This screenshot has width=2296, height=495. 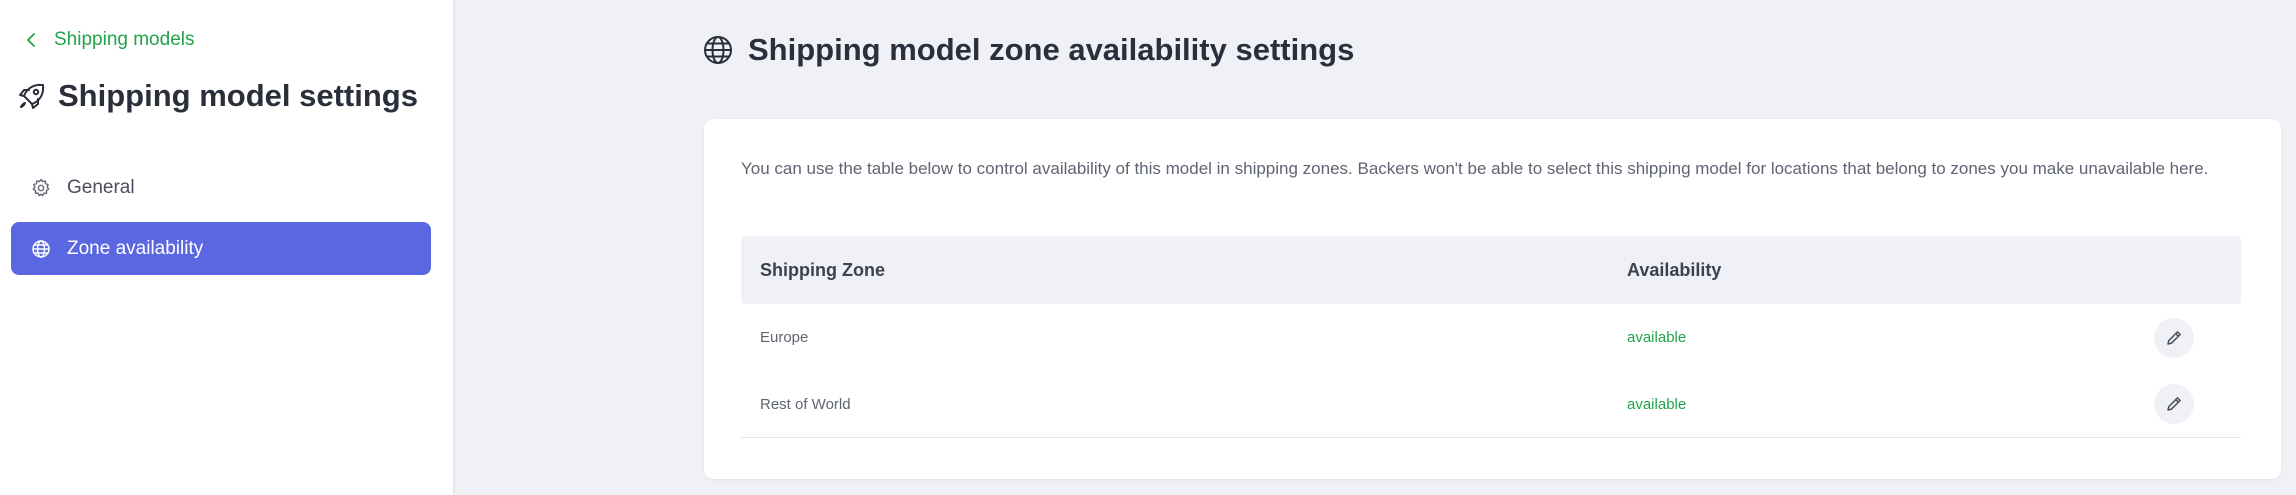 I want to click on column-header-availability: Availability, so click(x=1674, y=269).